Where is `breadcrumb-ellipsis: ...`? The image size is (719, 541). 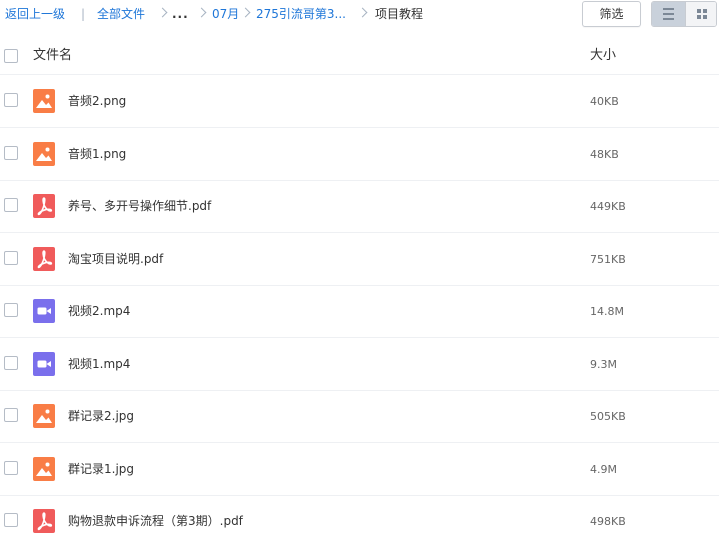
breadcrumb-ellipsis: ... is located at coordinates (180, 14).